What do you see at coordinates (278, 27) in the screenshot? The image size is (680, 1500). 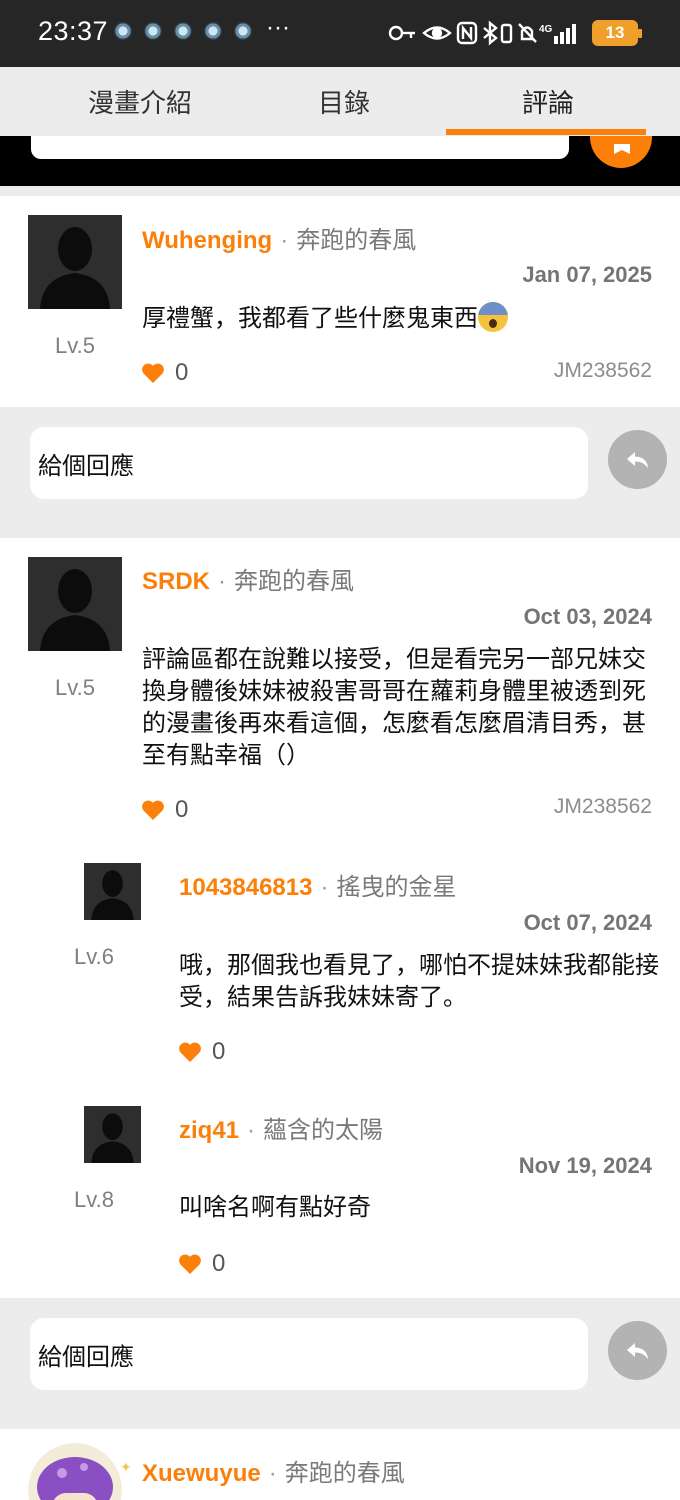 I see `more-notifications-icon: ···` at bounding box center [278, 27].